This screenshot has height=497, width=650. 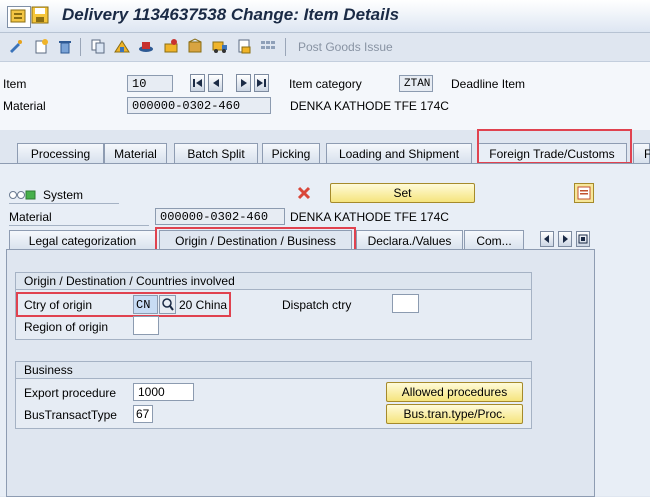 What do you see at coordinates (197, 83) in the screenshot?
I see `first-item-button` at bounding box center [197, 83].